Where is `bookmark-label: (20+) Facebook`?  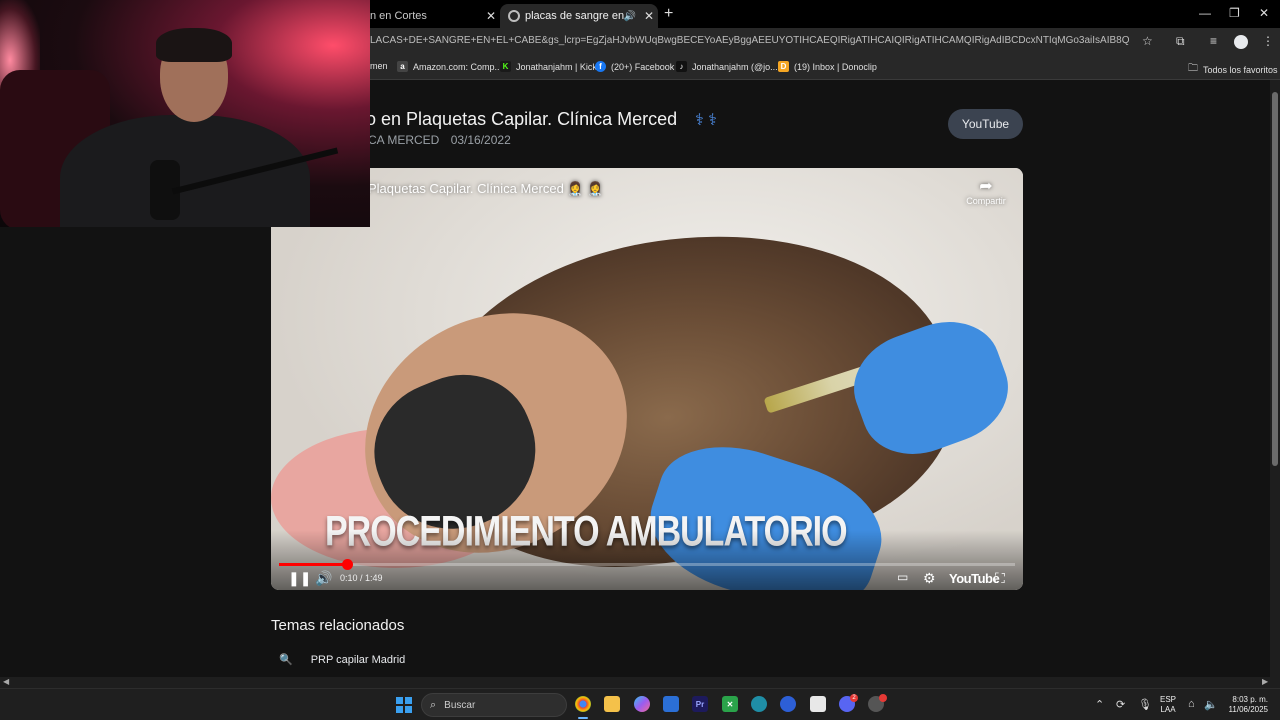 bookmark-label: (20+) Facebook is located at coordinates (643, 66).